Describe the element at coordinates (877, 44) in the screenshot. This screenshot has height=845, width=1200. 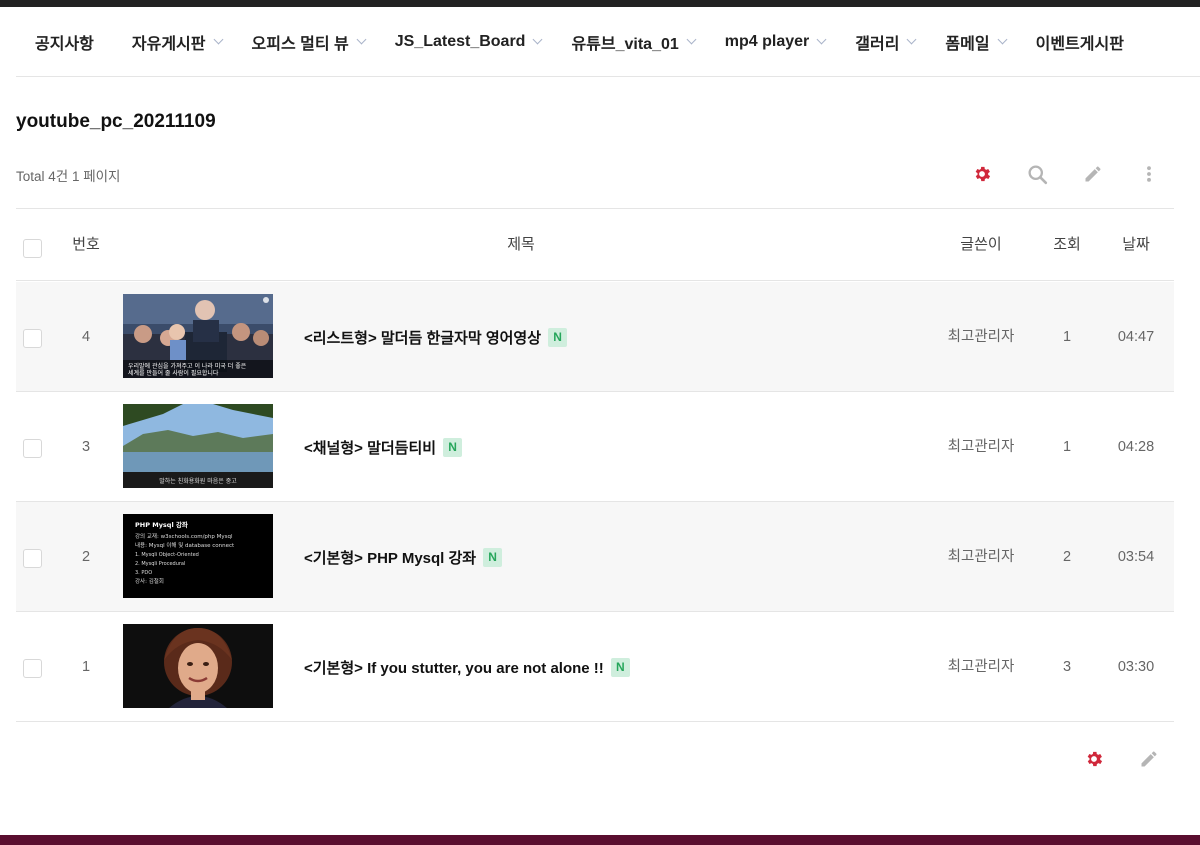
I see `nav-item-label: 갤러리` at that location.